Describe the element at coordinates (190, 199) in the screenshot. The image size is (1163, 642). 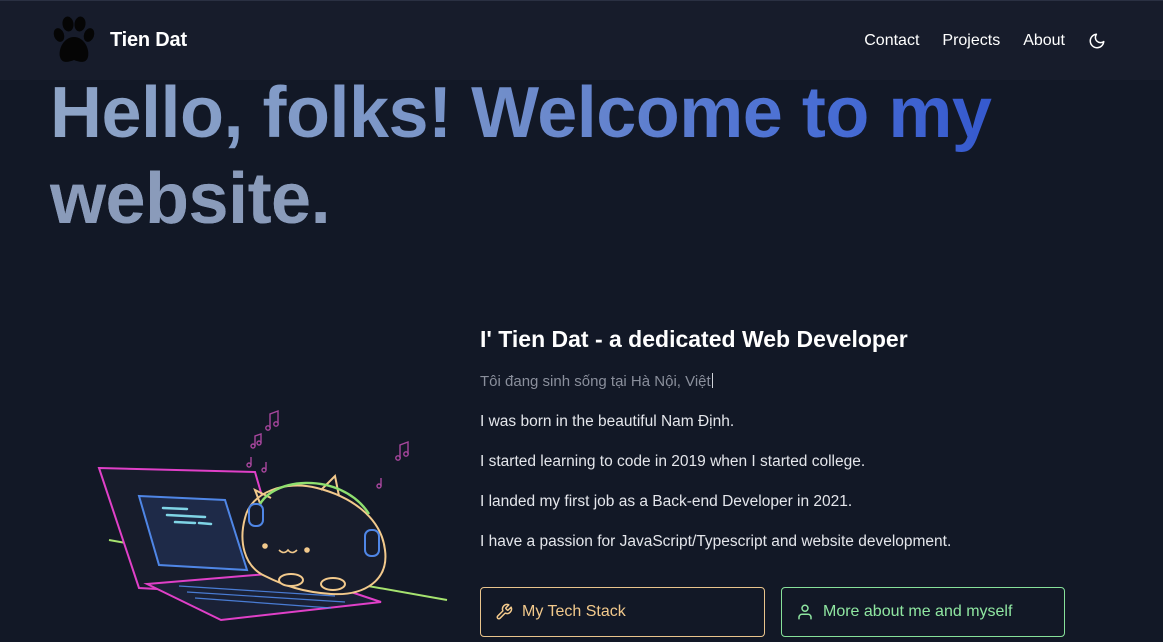
I see `hero-line-2: website.` at that location.